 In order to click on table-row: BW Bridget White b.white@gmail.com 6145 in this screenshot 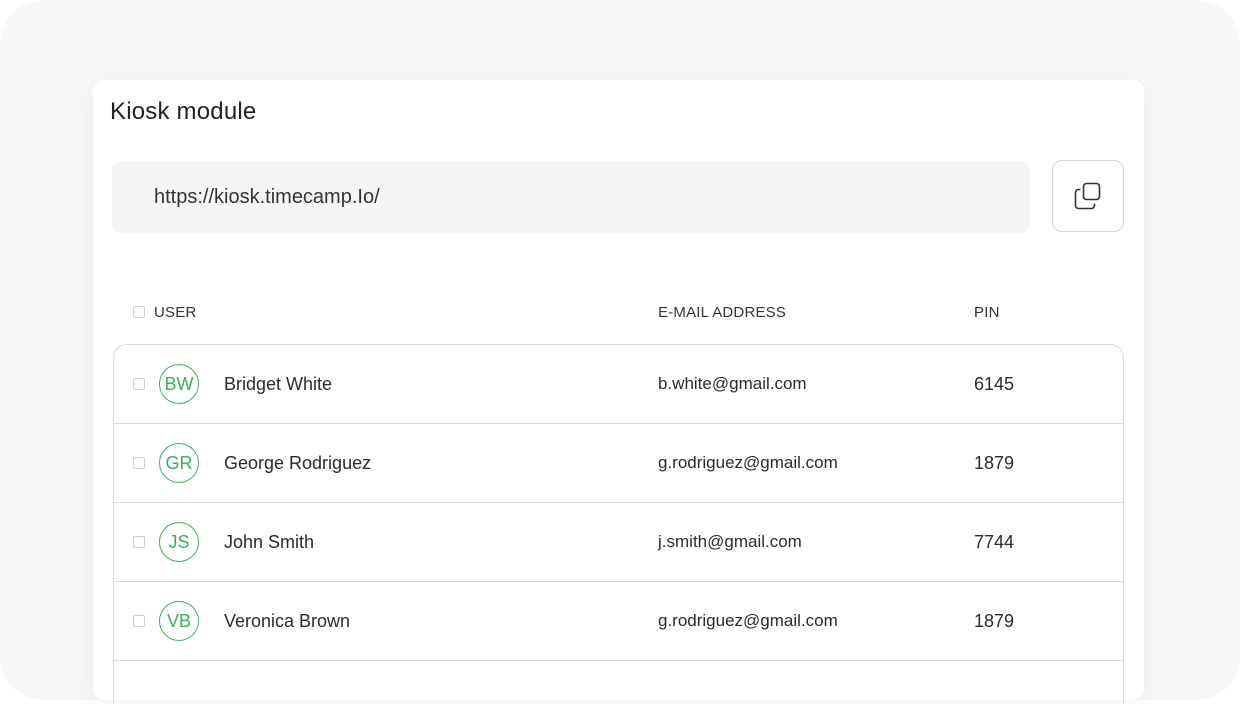, I will do `click(618, 384)`.